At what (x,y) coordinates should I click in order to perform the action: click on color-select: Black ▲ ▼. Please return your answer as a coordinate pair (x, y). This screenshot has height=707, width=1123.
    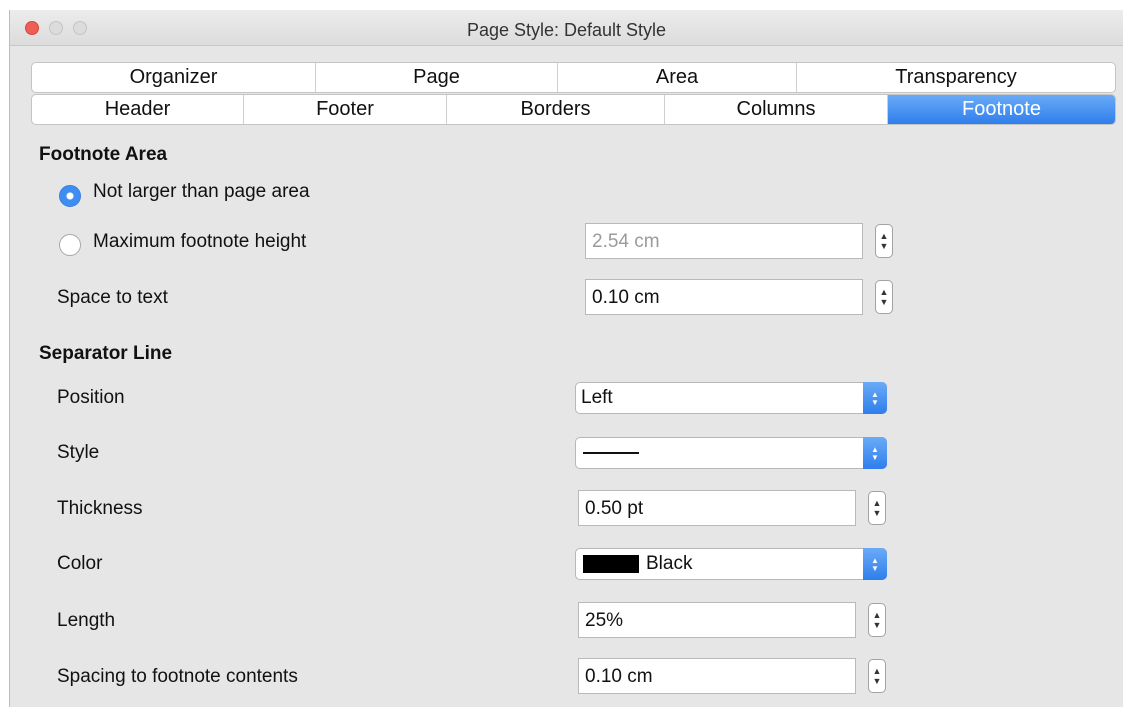
    Looking at the image, I should click on (731, 564).